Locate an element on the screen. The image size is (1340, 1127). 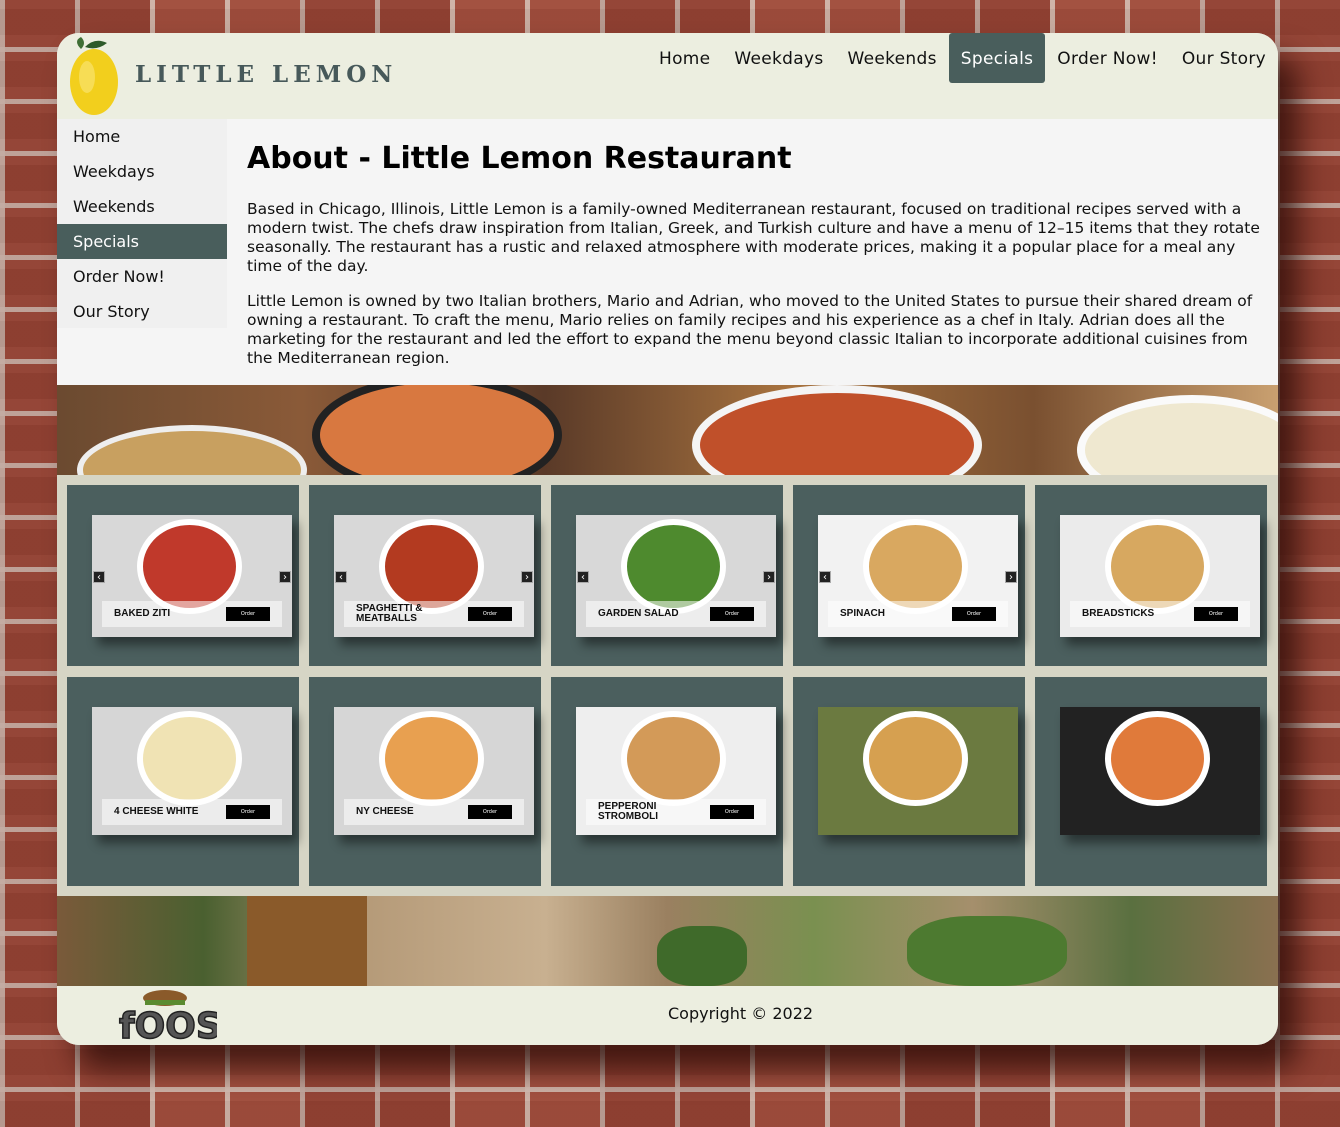
special-name: GARDEN SALAD is located at coordinates (638, 613).